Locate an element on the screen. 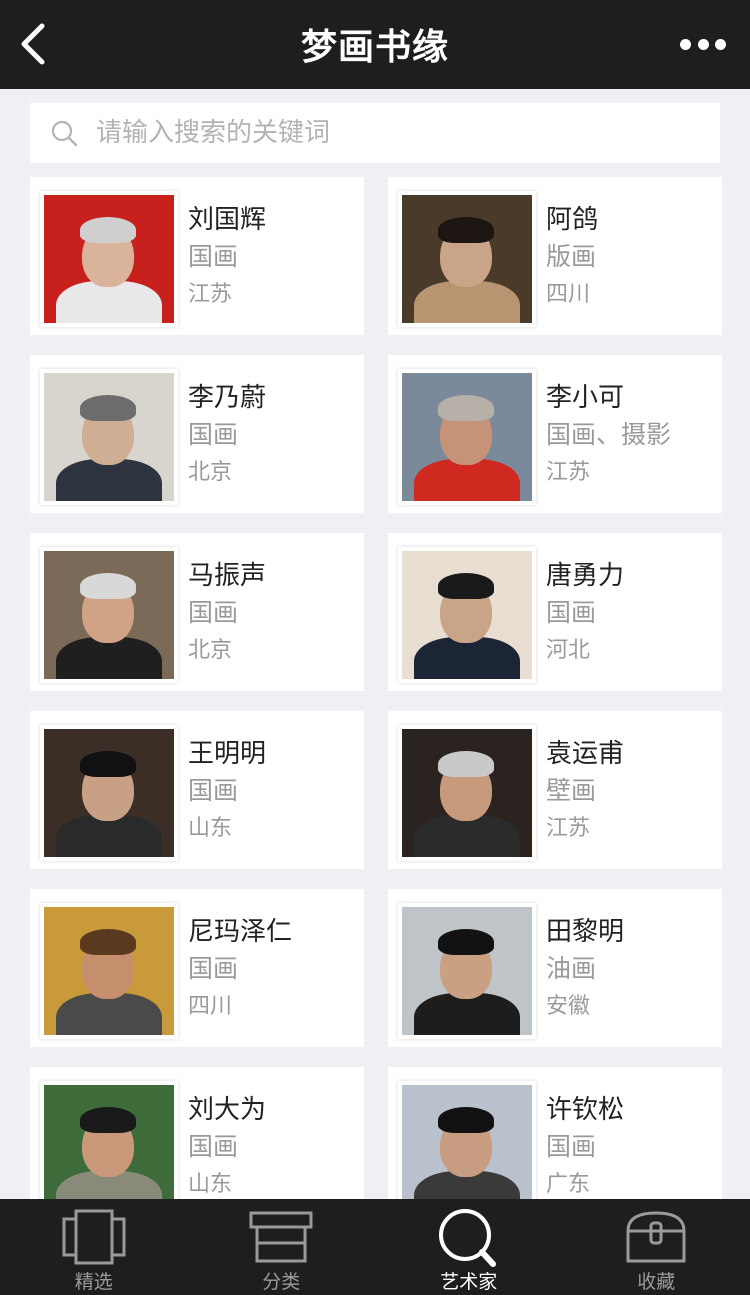 The width and height of the screenshot is (750, 1295). artist-name: 田黎明 is located at coordinates (585, 932).